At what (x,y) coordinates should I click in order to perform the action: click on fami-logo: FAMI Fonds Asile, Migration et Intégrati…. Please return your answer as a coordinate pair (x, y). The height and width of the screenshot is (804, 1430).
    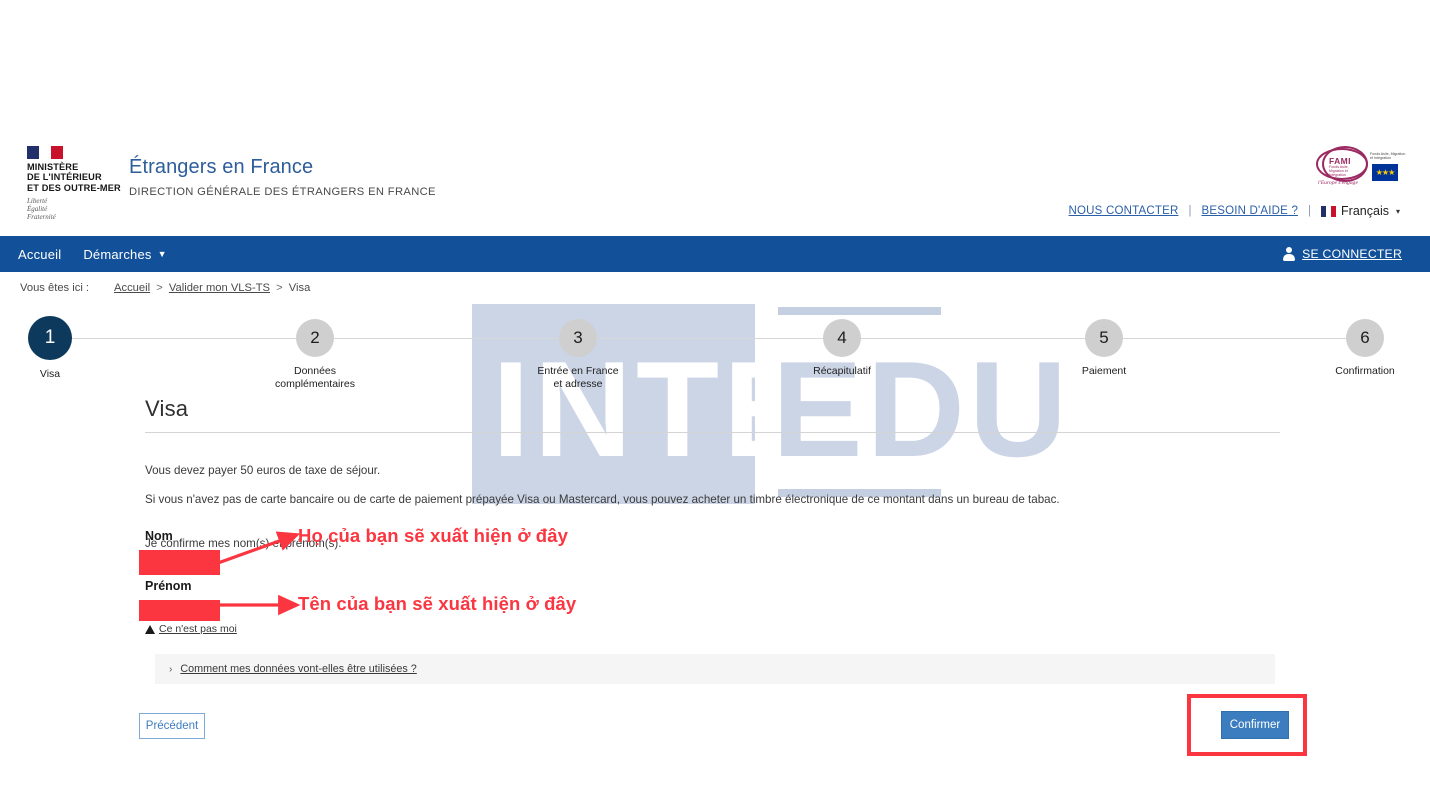
    Looking at the image, I should click on (1360, 167).